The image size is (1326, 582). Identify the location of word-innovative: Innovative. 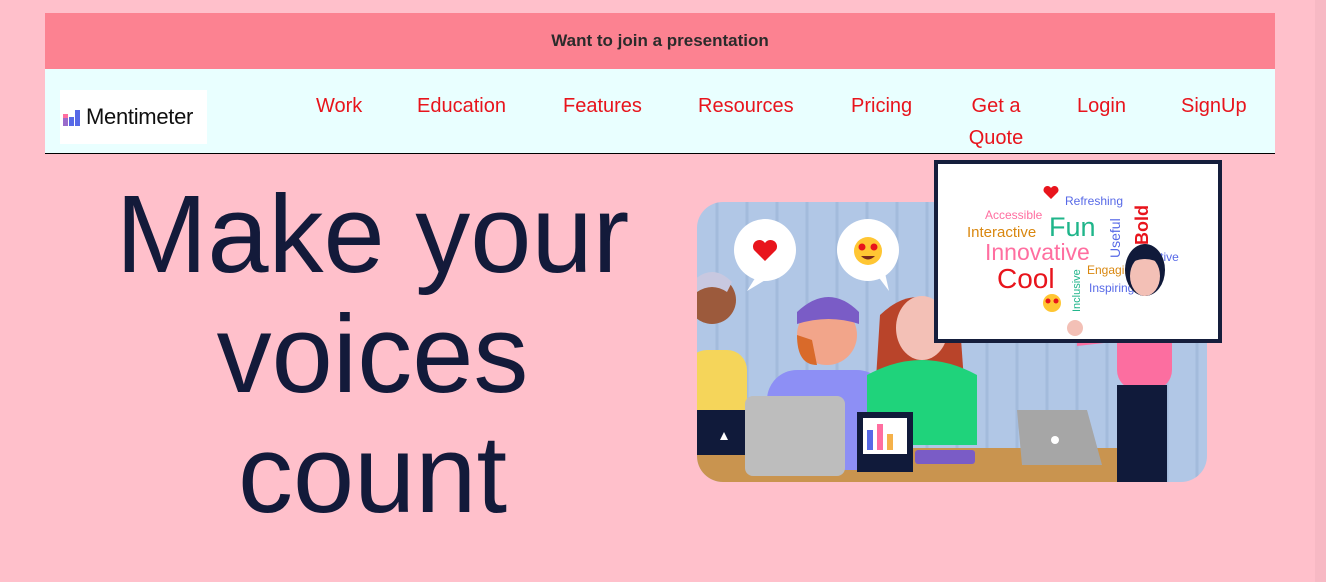
(1037, 252).